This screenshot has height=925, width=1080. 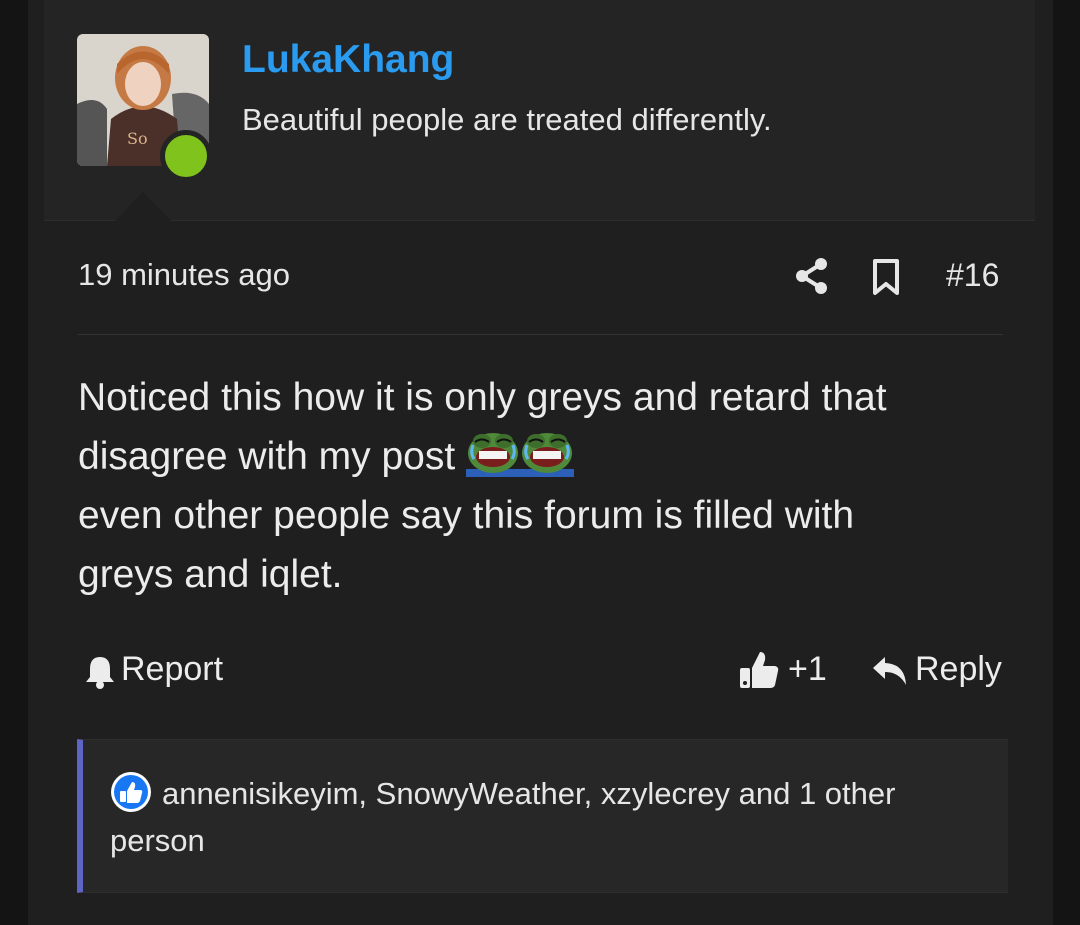 What do you see at coordinates (807, 669) in the screenshot?
I see `like-count: +1` at bounding box center [807, 669].